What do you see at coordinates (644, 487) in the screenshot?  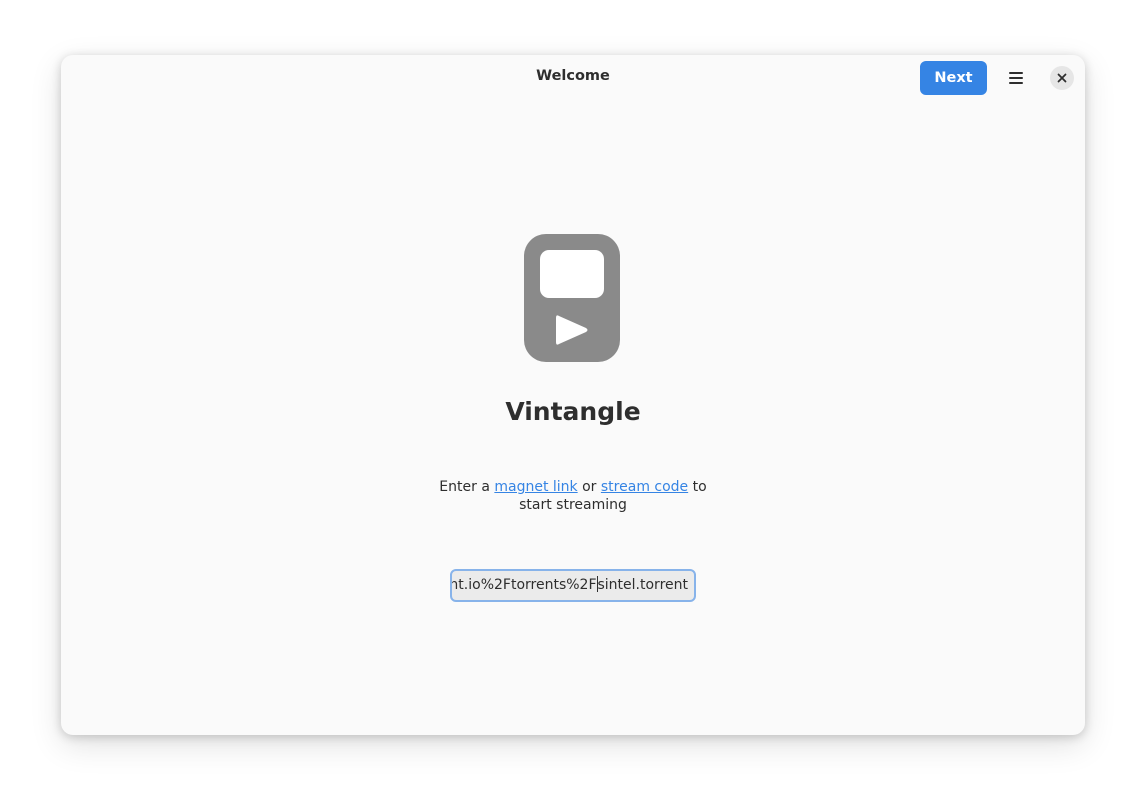 I see `stream-code-link: stream code` at bounding box center [644, 487].